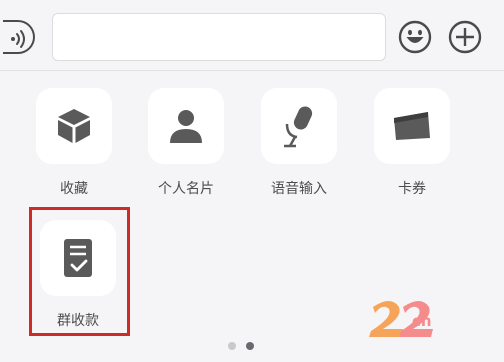  I want to click on tool-voice-input: 语音输入, so click(299, 143).